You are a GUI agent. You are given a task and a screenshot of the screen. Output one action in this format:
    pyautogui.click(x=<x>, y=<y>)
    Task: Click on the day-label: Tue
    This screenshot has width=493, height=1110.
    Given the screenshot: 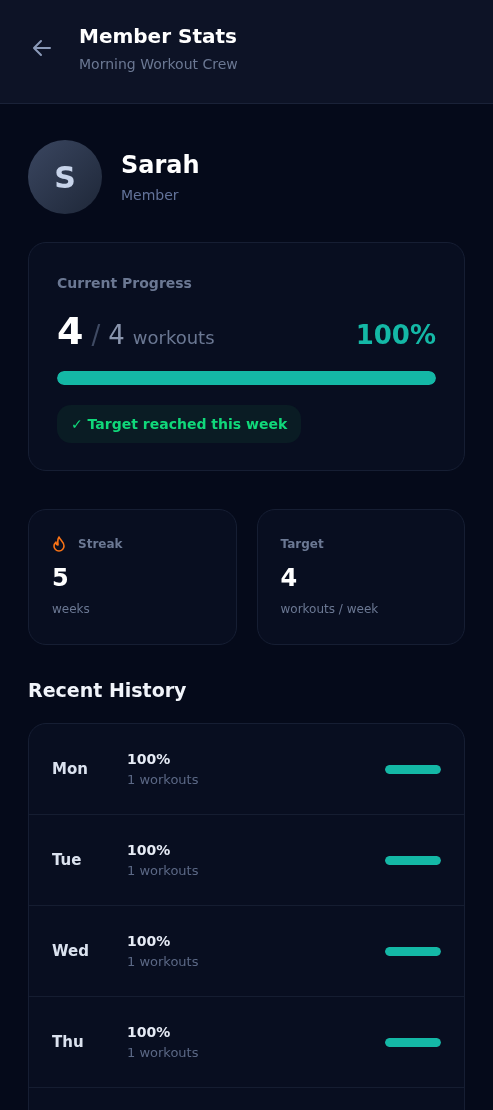 What is the action you would take?
    pyautogui.click(x=67, y=860)
    